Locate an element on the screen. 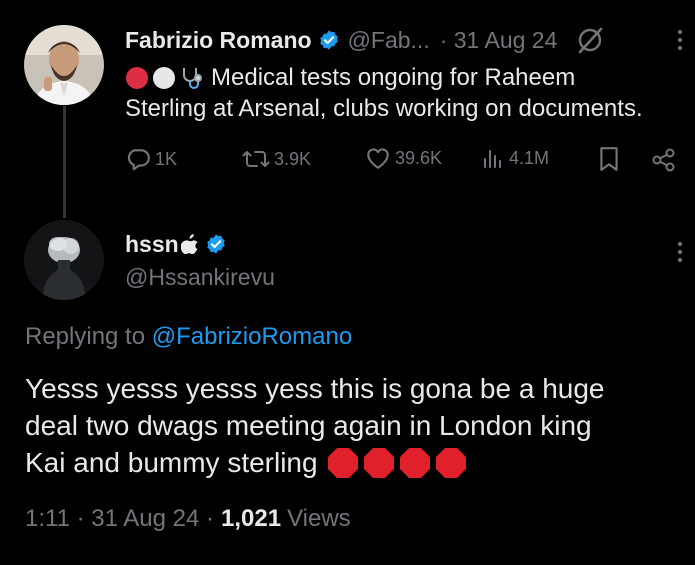 This screenshot has width=695, height=565. repost-button: 3.9K is located at coordinates (276, 159).